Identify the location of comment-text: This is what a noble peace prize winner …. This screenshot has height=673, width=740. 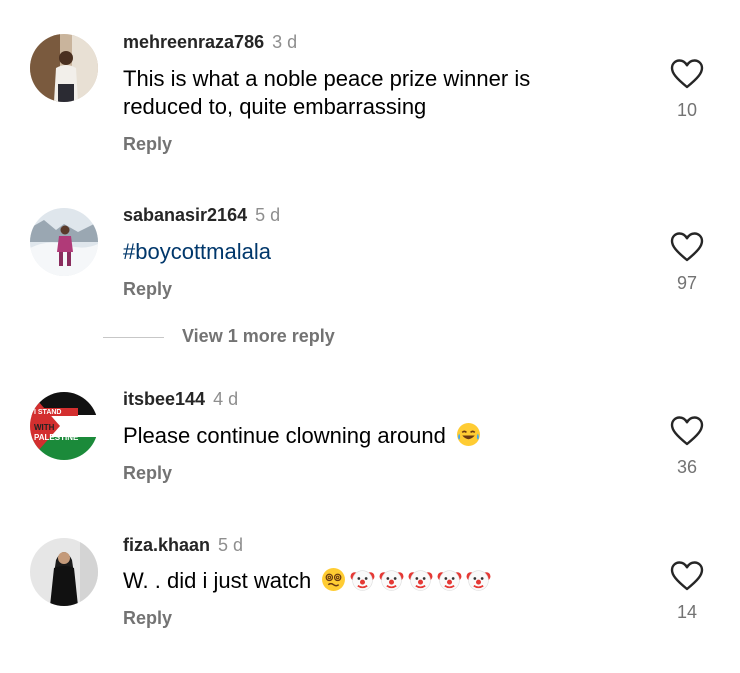
(327, 92).